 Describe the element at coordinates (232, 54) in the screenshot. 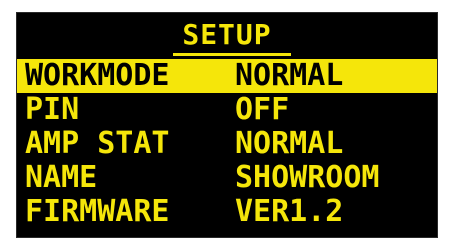

I see `title-underline` at that location.